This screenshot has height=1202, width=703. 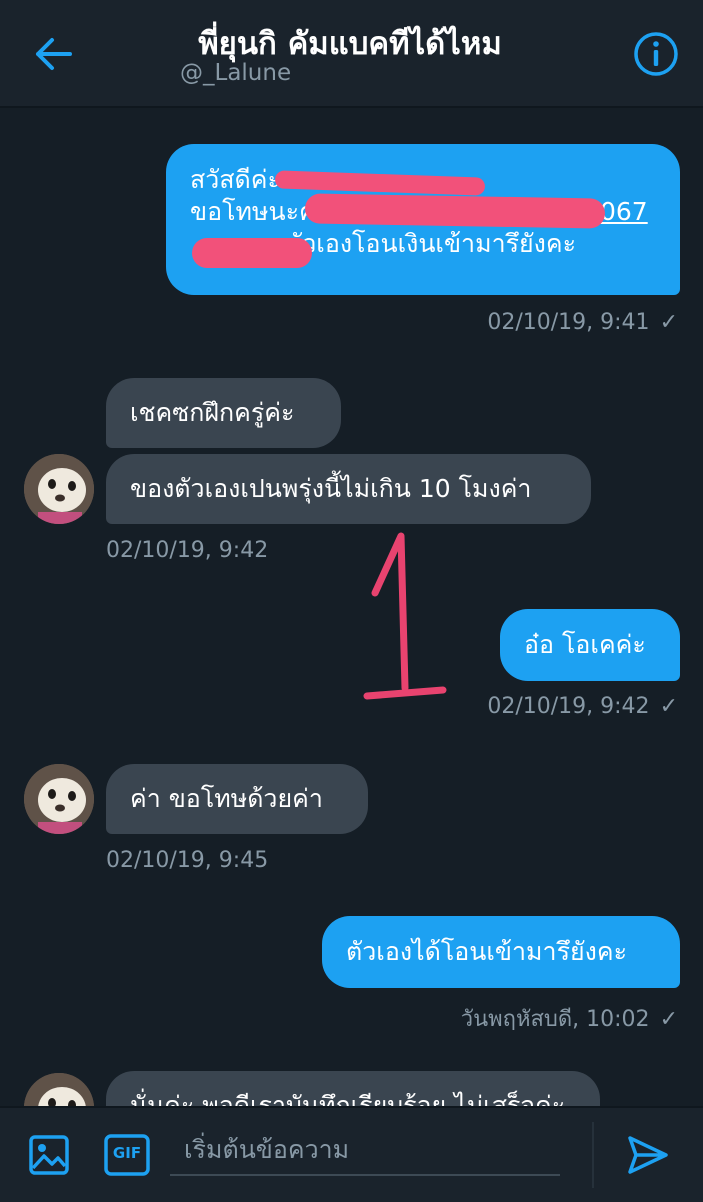 I want to click on message-composer: GIF เริ่มต้นข้อความ, so click(x=351, y=1154).